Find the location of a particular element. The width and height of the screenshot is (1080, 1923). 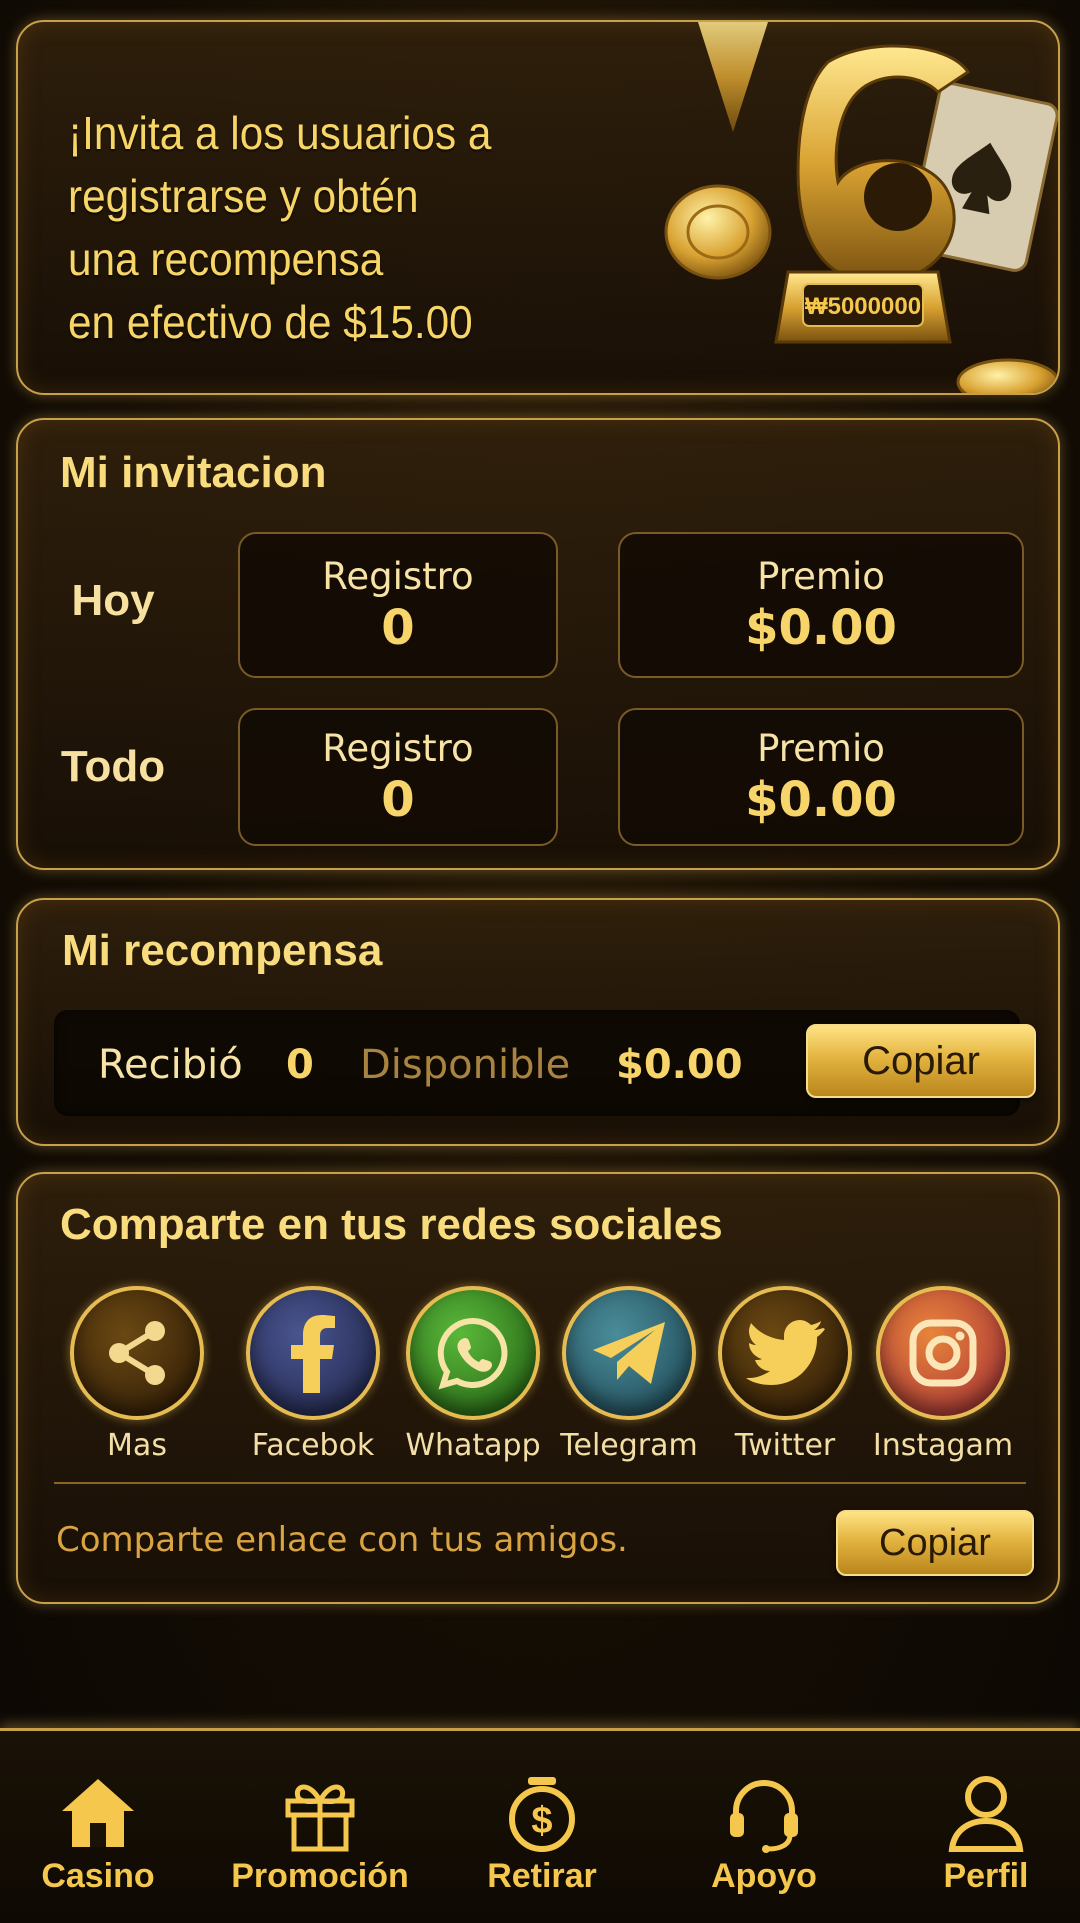

money-bag-icon: $ is located at coordinates (542, 1814).